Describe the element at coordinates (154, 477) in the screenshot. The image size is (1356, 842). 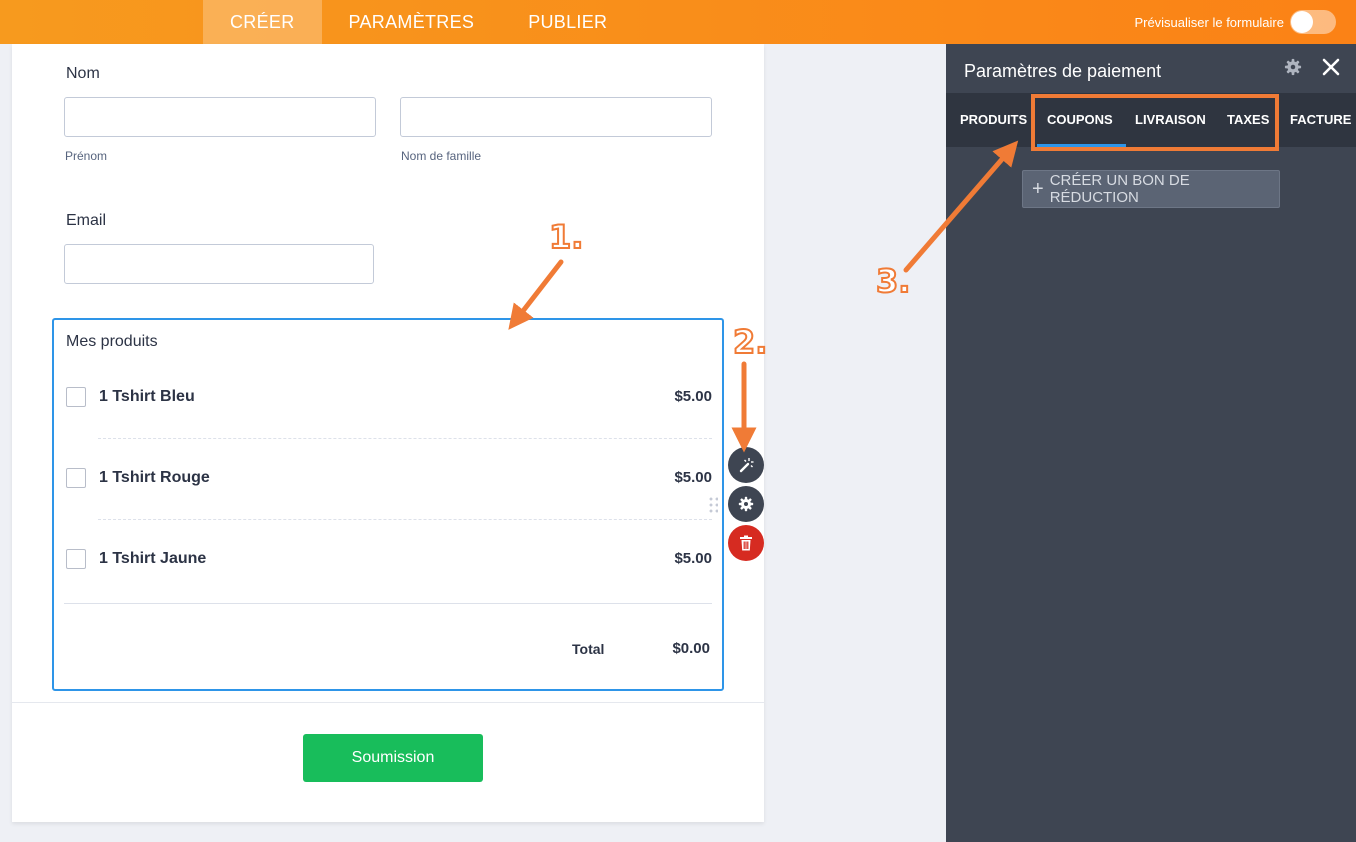
I see `product-name: 1 Tshirt Rouge` at that location.